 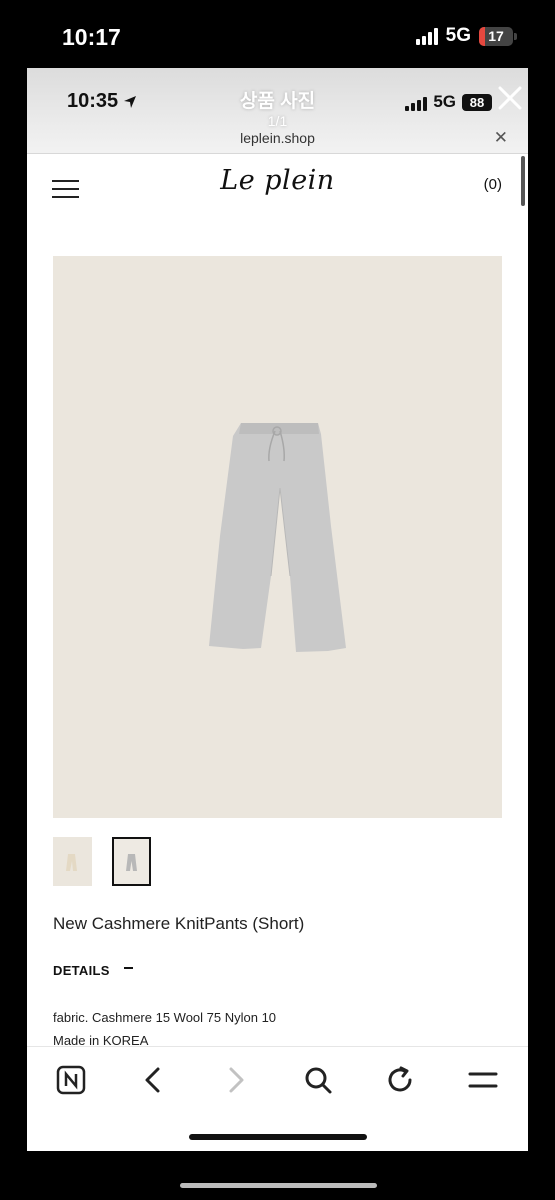 I want to click on product-name: New Cashmere KnitPants (Short), so click(x=179, y=923).